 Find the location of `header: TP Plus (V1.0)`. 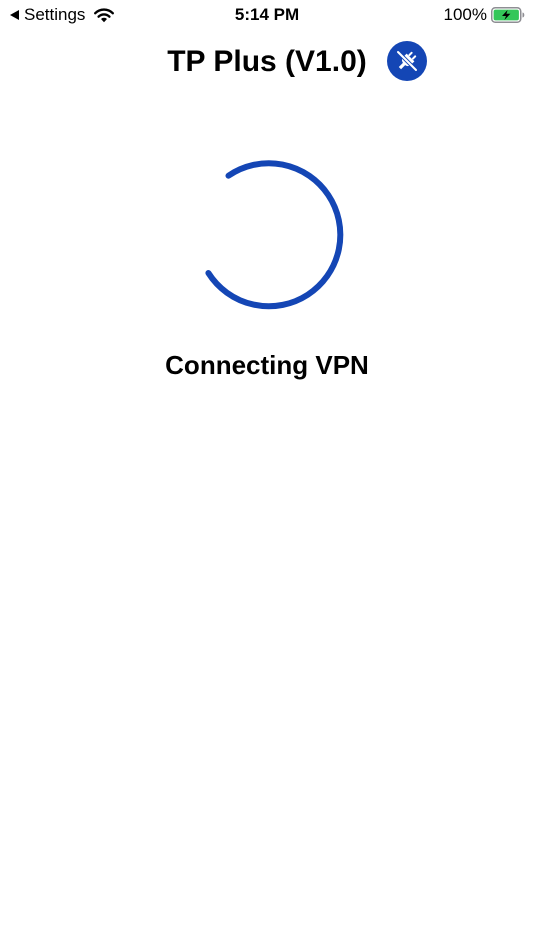

header: TP Plus (V1.0) is located at coordinates (267, 62).